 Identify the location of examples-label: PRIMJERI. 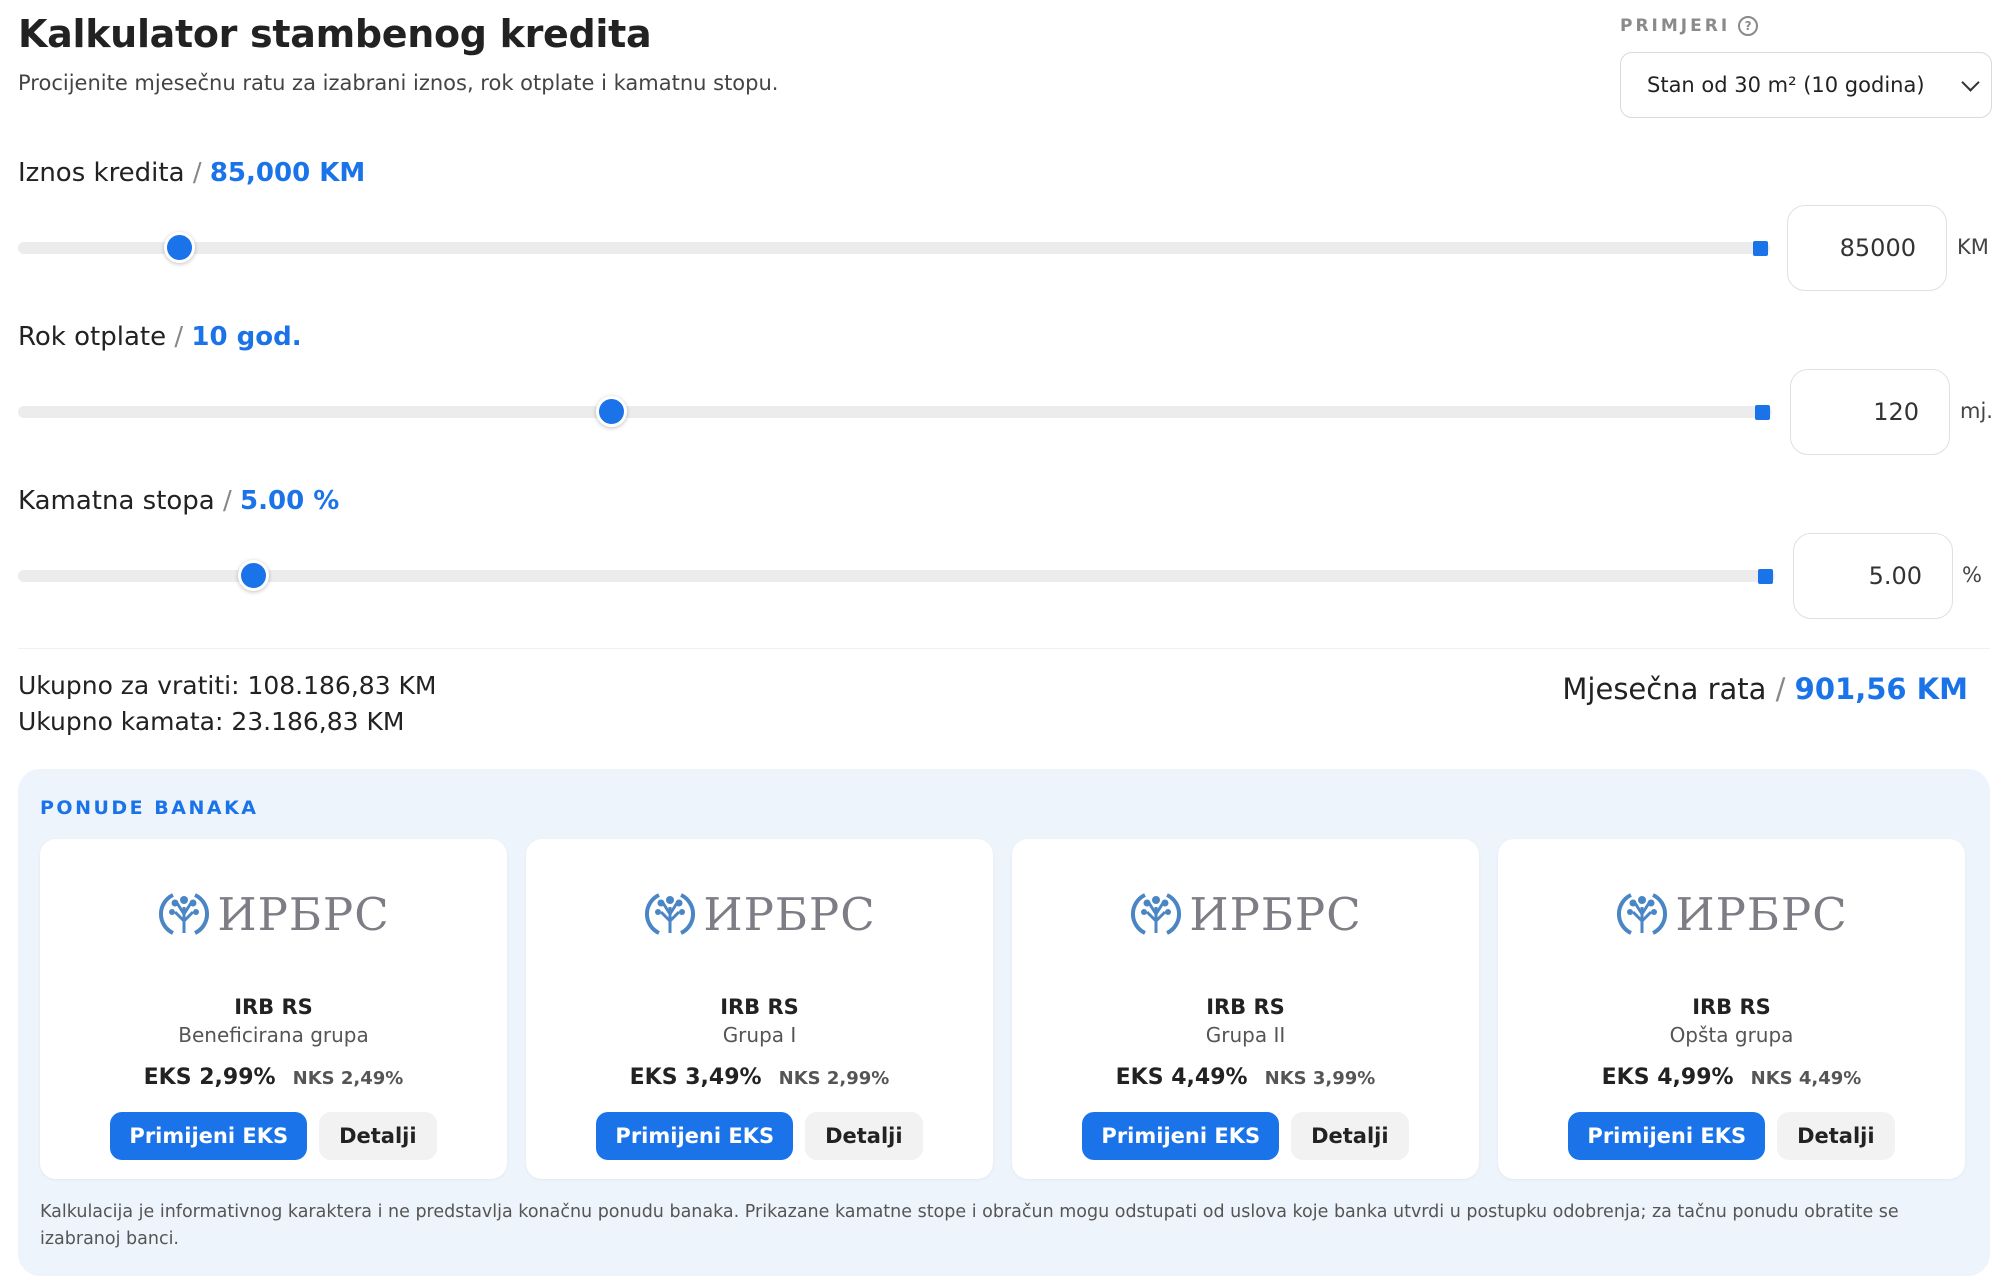
(1675, 26).